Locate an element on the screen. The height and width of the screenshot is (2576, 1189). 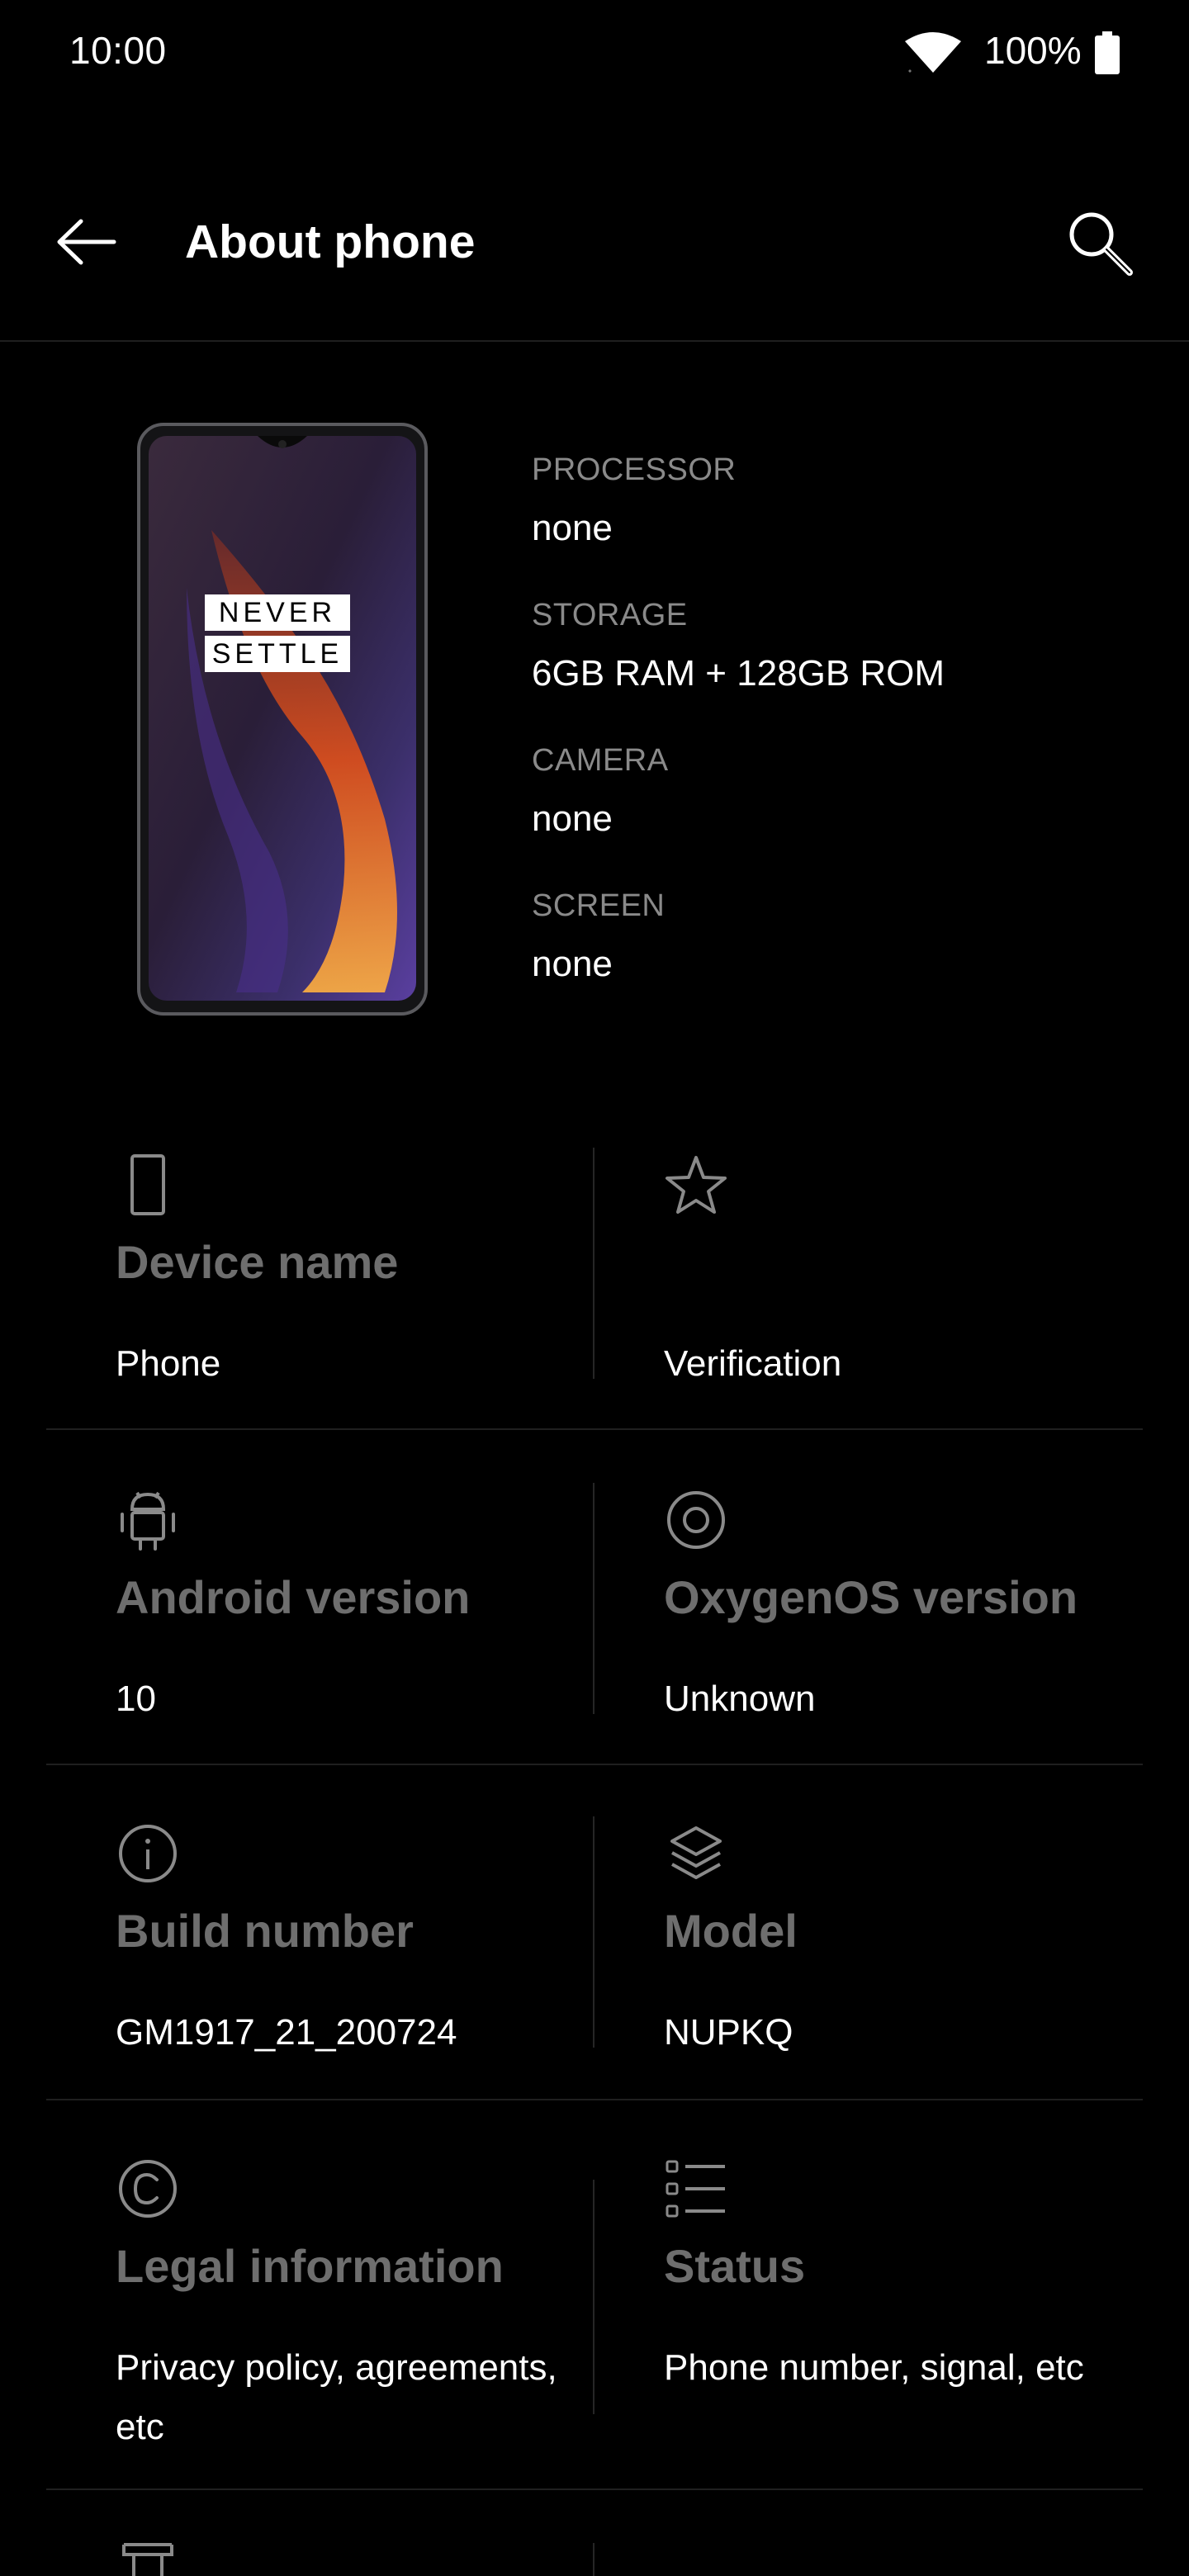
spec-screen: SCREEN none is located at coordinates (598, 936).